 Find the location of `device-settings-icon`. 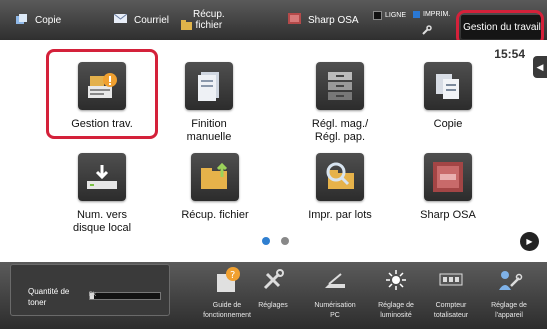

device-settings-icon is located at coordinates (509, 280).